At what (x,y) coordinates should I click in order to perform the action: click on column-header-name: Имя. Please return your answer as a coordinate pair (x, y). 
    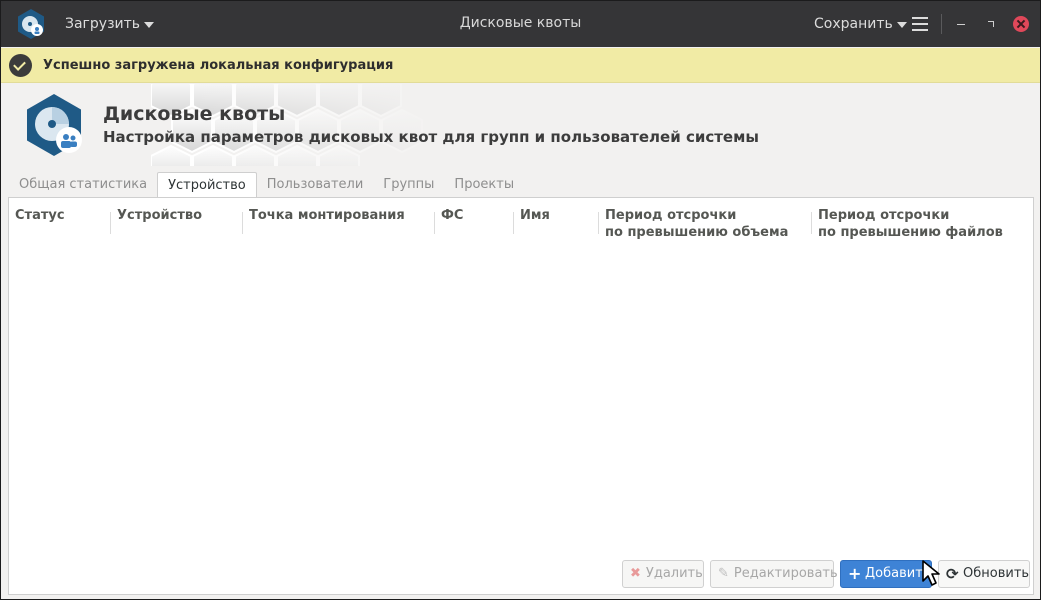
    Looking at the image, I should click on (532, 215).